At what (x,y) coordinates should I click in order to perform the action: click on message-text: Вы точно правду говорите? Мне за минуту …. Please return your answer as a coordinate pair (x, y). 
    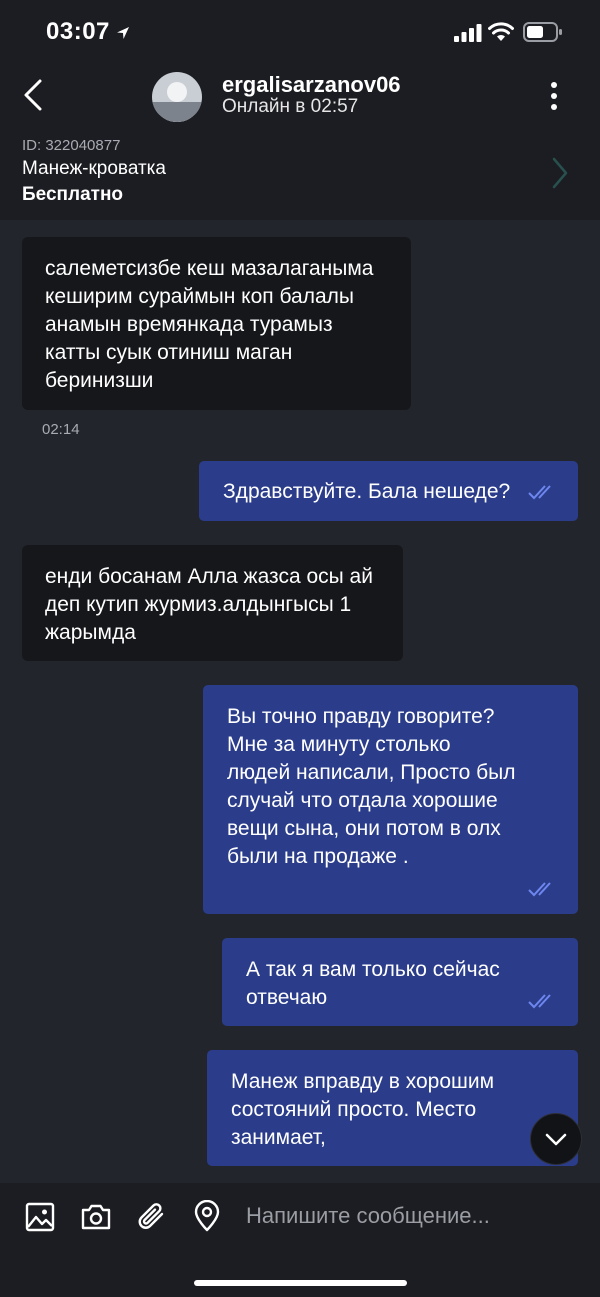
    Looking at the image, I should click on (371, 786).